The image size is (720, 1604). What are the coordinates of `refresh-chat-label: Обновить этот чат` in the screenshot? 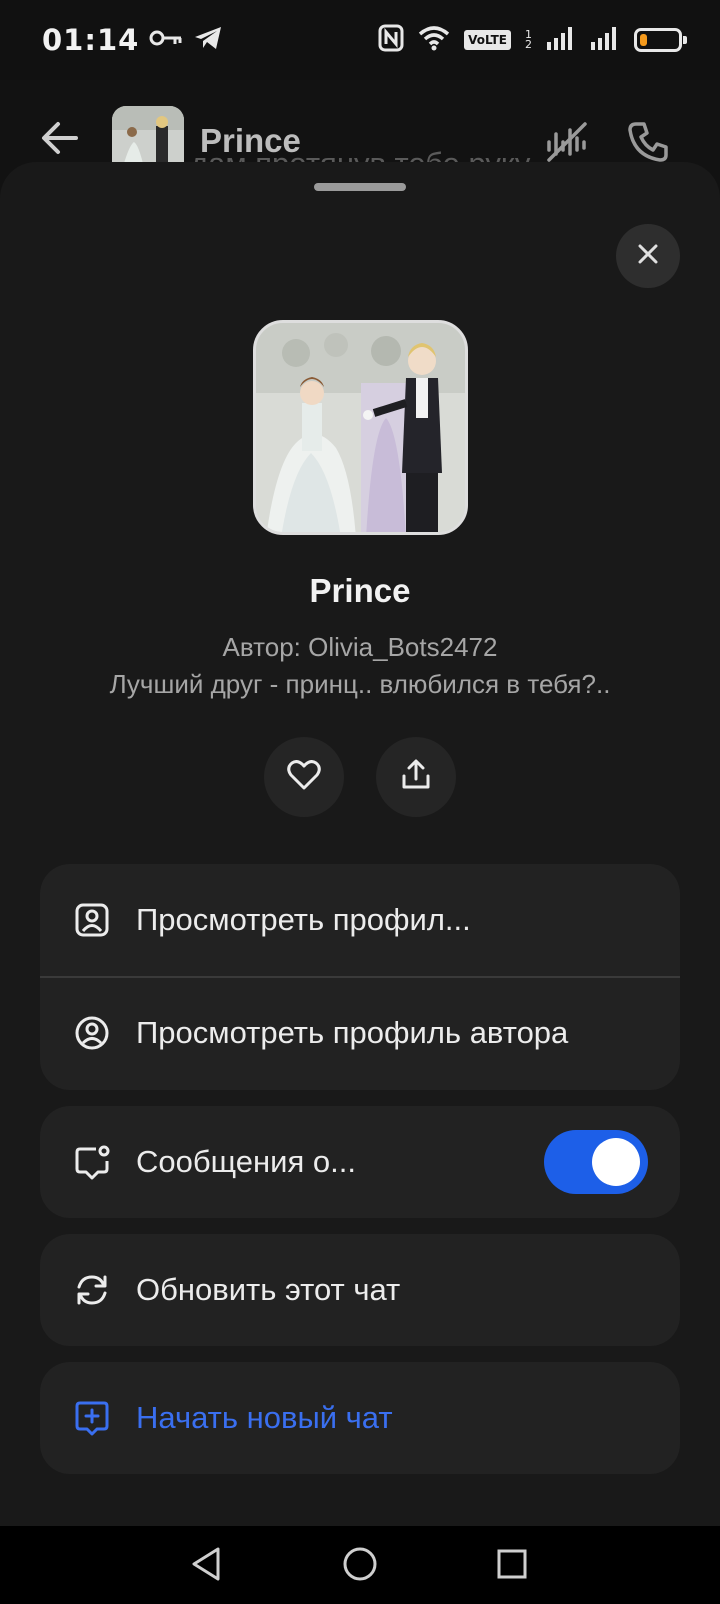 It's located at (268, 1289).